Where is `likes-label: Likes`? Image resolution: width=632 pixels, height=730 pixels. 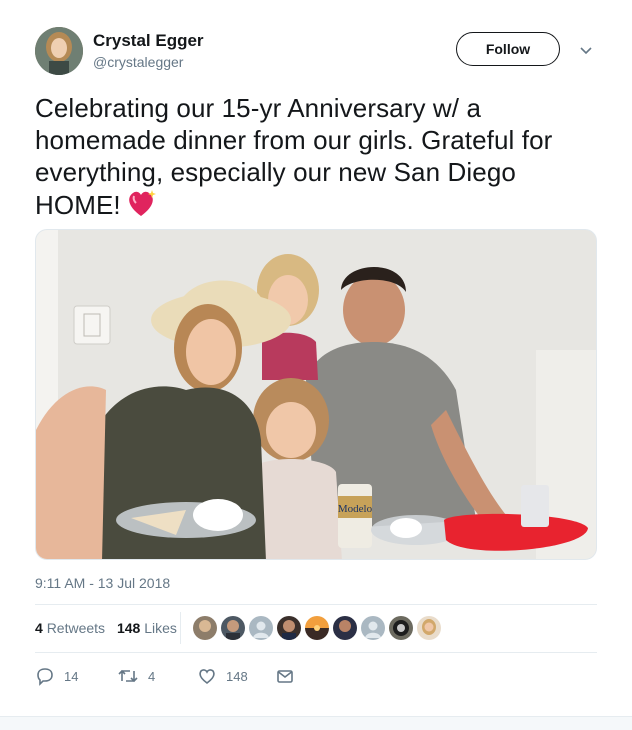 likes-label: Likes is located at coordinates (160, 628).